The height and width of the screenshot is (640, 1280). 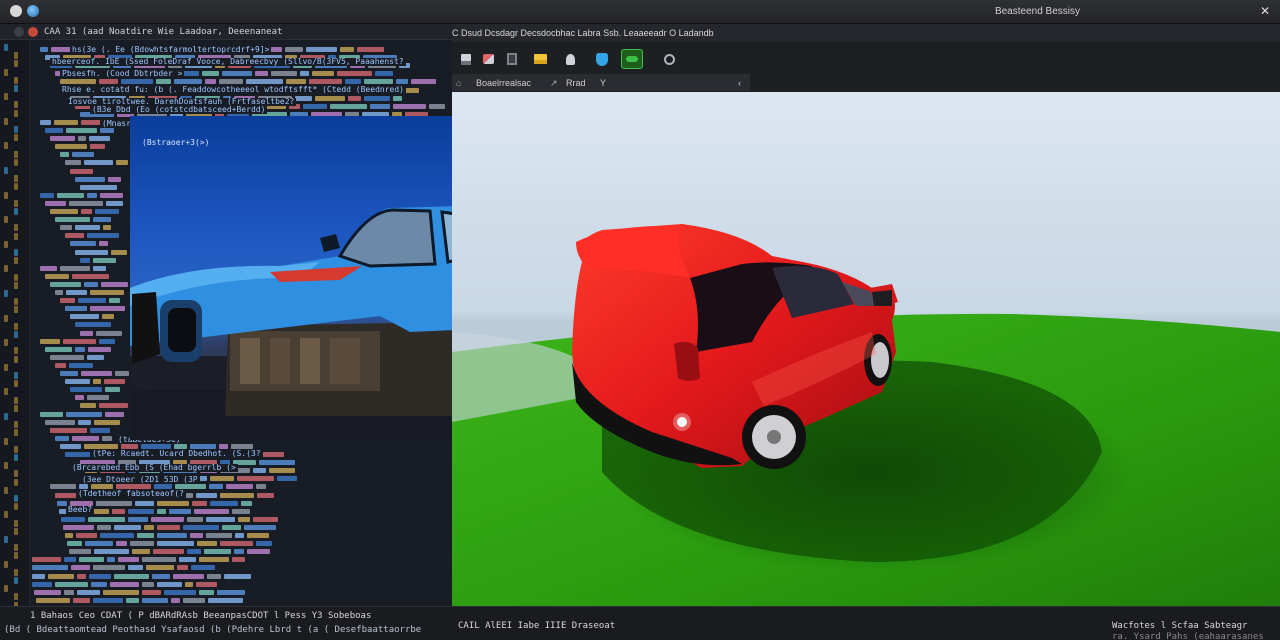 I want to click on cloud-icon, so click(x=16, y=11).